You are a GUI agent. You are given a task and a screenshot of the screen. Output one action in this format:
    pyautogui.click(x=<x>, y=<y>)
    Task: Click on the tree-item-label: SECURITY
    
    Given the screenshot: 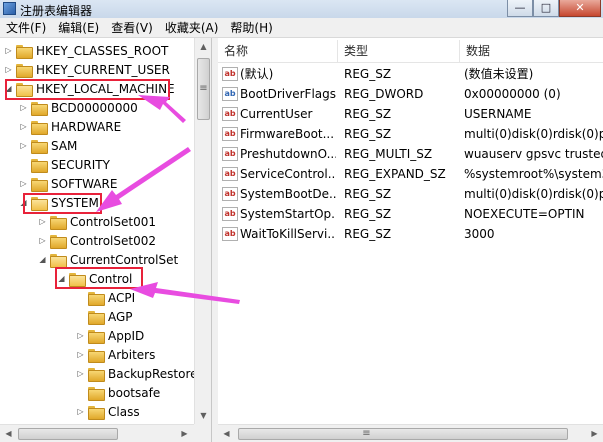 What is the action you would take?
    pyautogui.click(x=80, y=164)
    